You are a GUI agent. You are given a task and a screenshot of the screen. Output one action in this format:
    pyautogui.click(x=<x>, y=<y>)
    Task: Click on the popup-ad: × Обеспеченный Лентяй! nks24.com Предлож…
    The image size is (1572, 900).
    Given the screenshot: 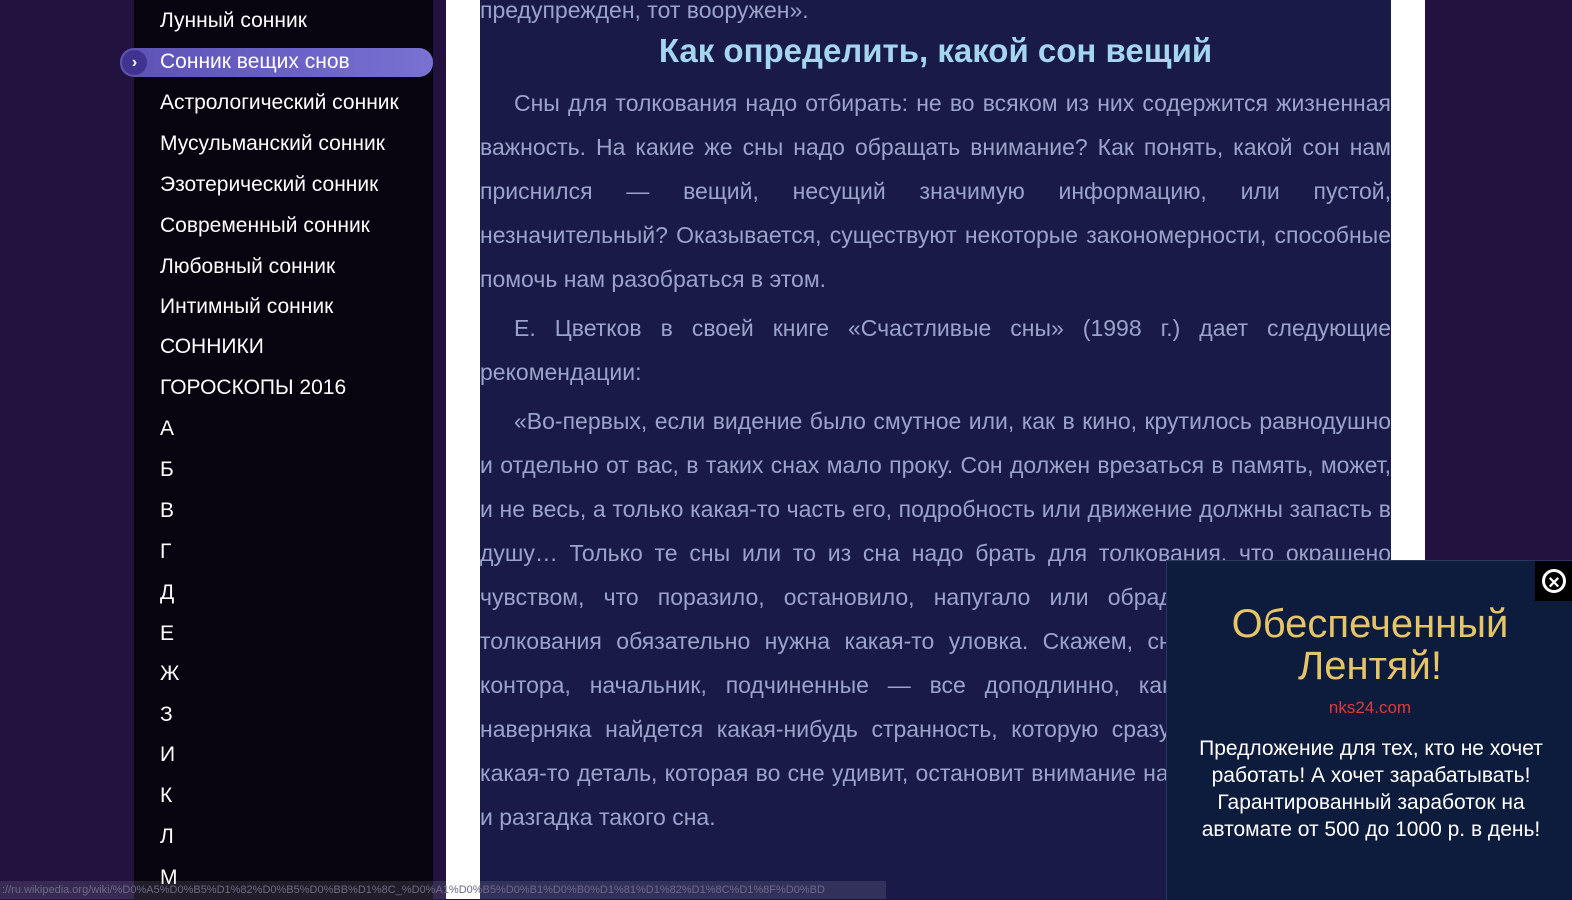 What is the action you would take?
    pyautogui.click(x=1369, y=730)
    